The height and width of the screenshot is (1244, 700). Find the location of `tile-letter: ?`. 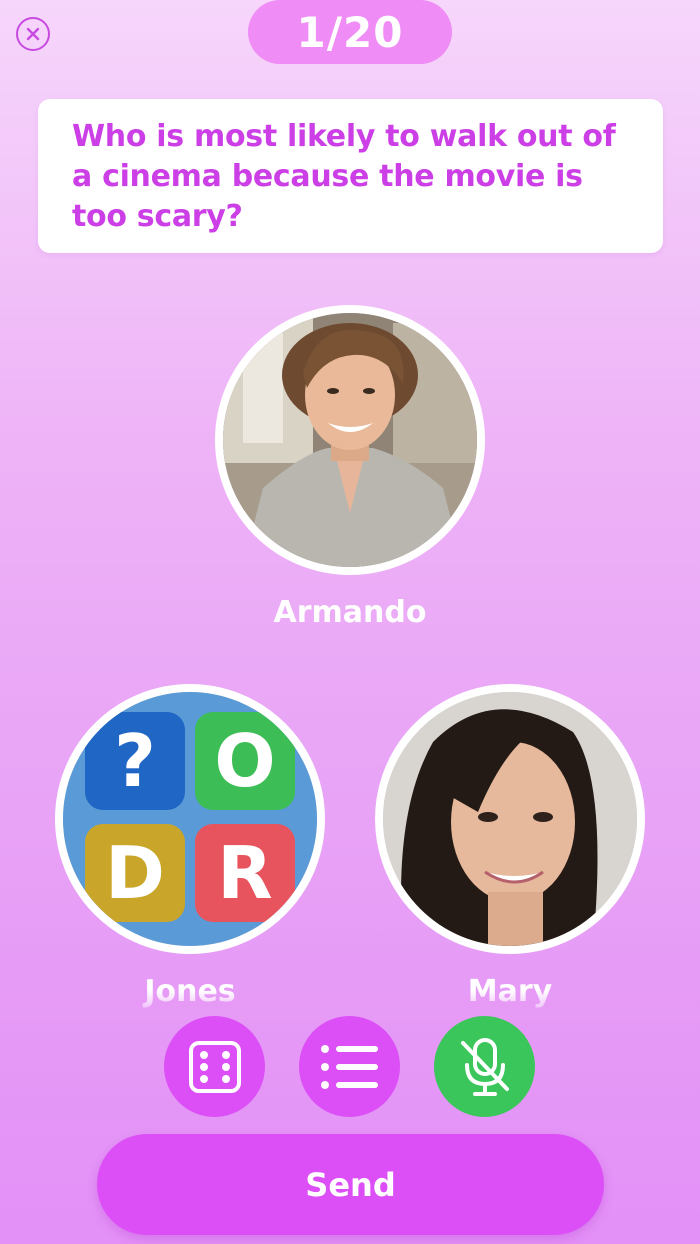

tile-letter: ? is located at coordinates (135, 761).